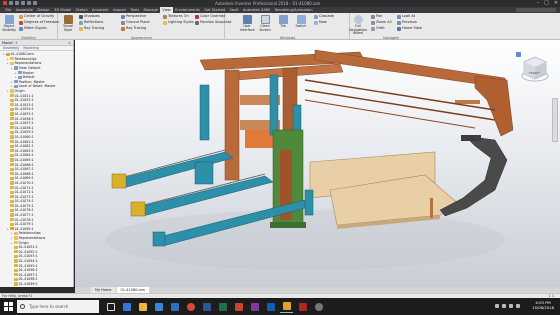  I want to click on save-icon, so click(23, 3).